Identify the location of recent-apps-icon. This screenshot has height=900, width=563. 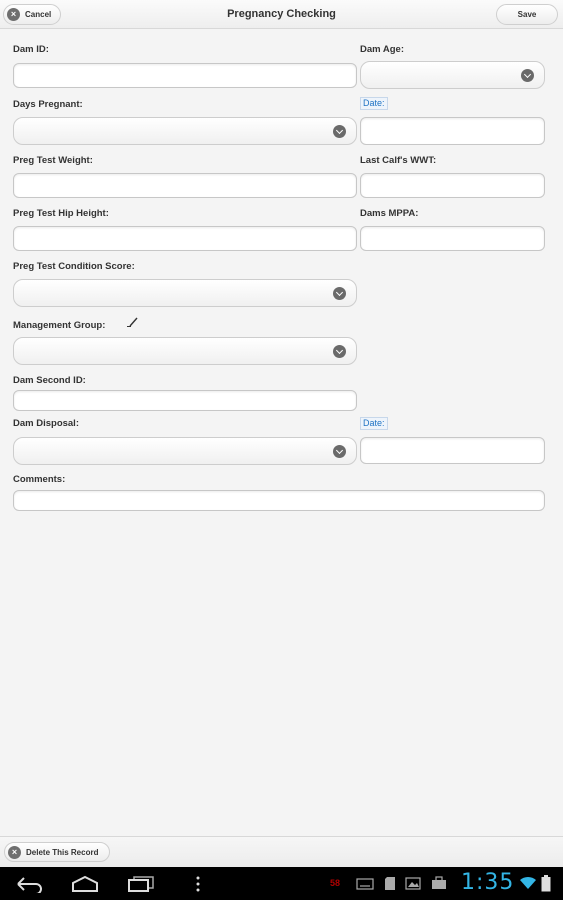
(141, 884).